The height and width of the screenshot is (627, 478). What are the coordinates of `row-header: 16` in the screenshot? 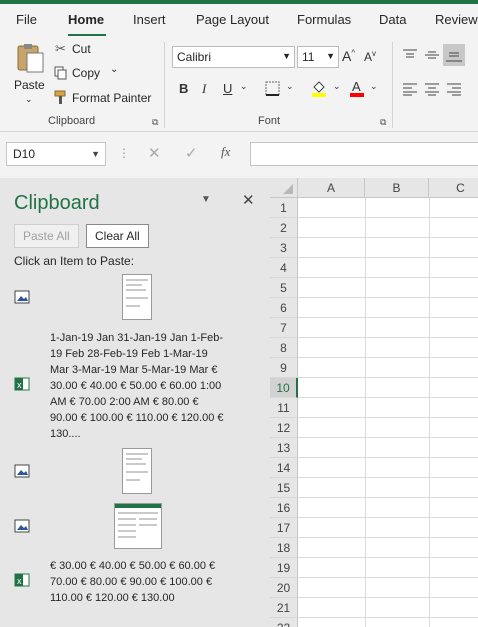 It's located at (284, 508).